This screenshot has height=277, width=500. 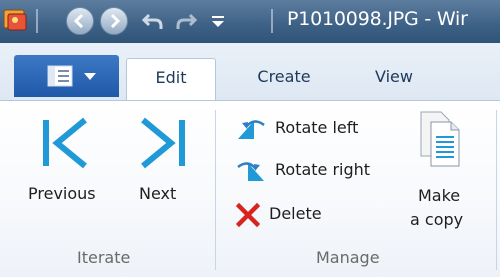 What do you see at coordinates (218, 21) in the screenshot?
I see `customize-dropdown-icon` at bounding box center [218, 21].